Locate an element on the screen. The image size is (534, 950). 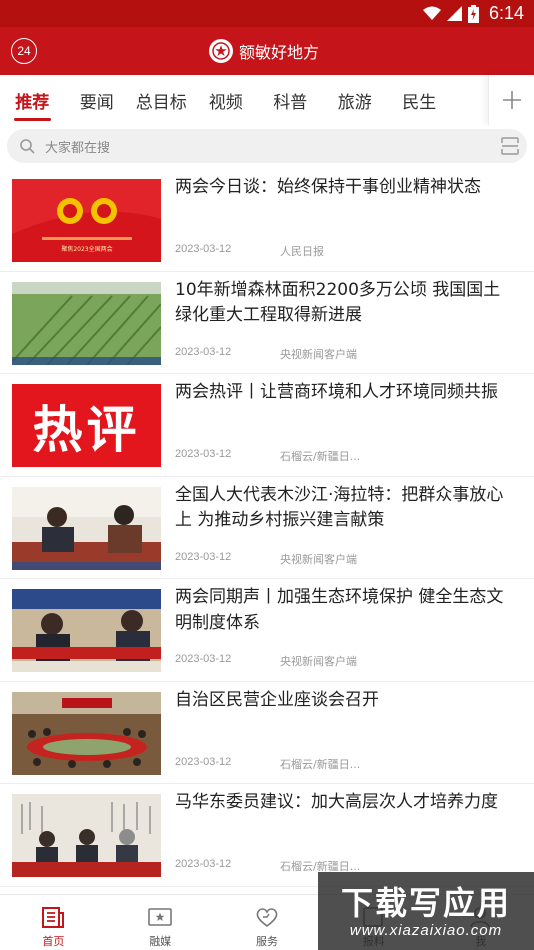
search-icon is located at coordinates (27, 146).